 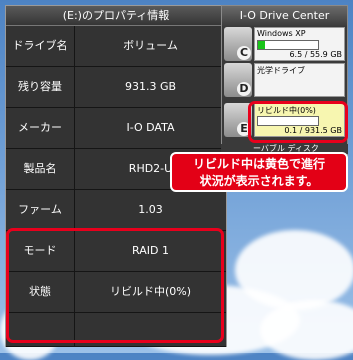 I want to click on drive-size: 6.5 / 55.9 GB, so click(x=315, y=54).